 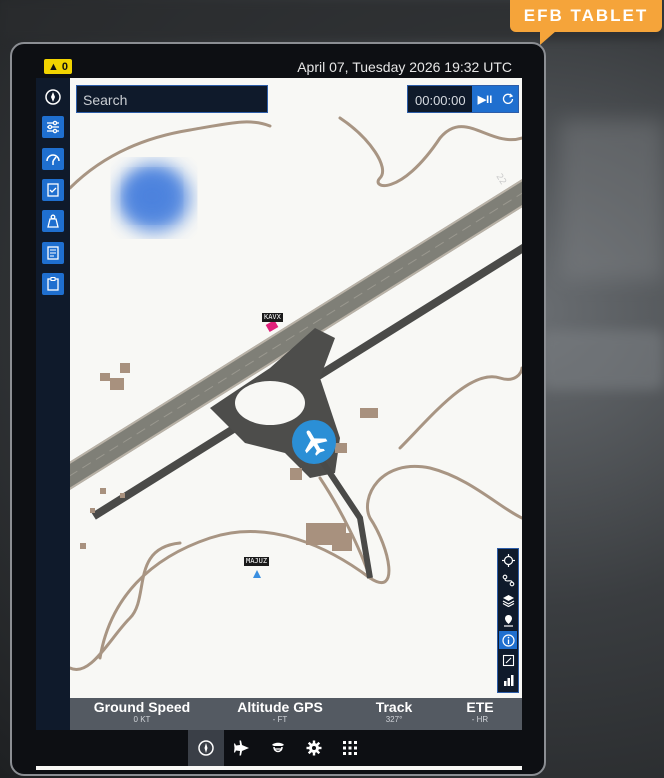 I want to click on ground-speed-value: 0 KT, so click(x=142, y=719).